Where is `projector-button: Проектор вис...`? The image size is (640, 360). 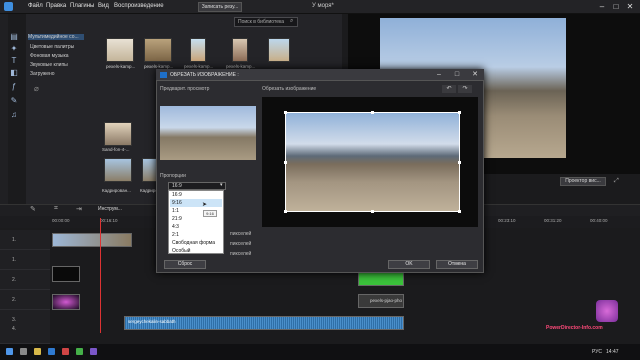 projector-button: Проектор вис... is located at coordinates (583, 181).